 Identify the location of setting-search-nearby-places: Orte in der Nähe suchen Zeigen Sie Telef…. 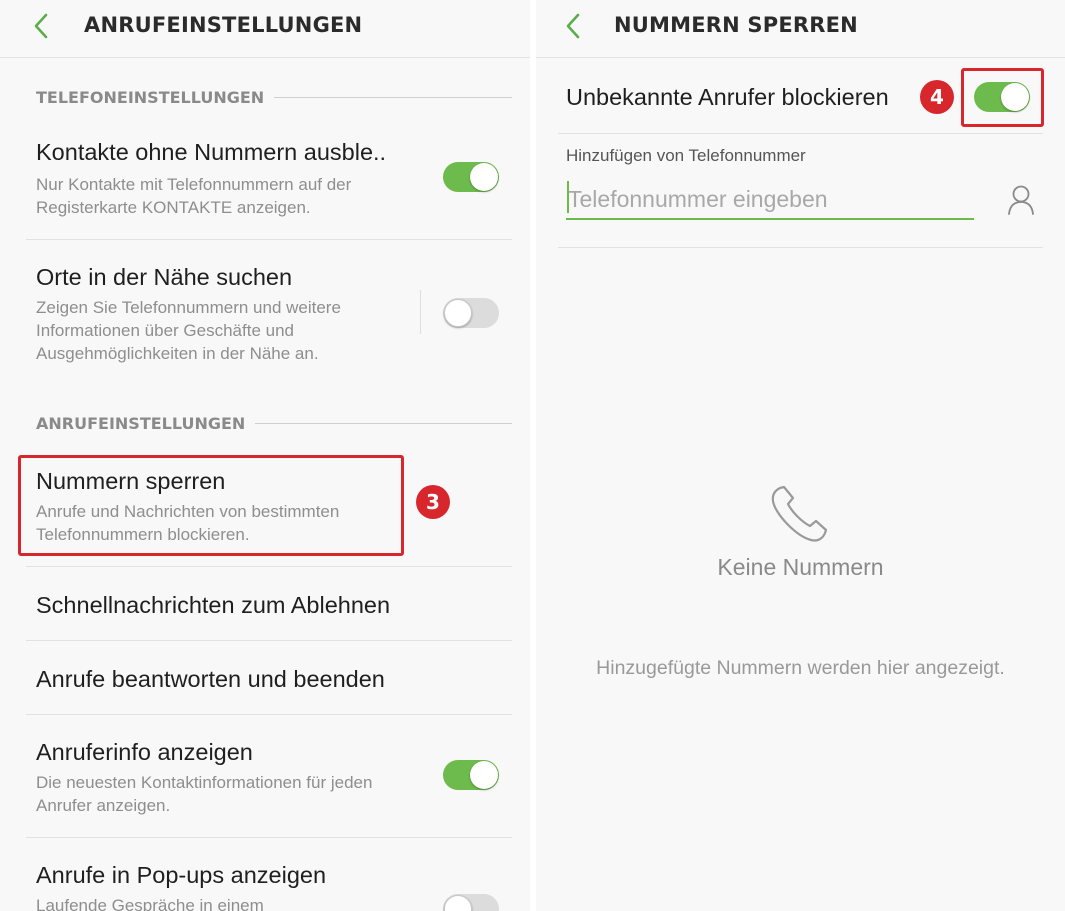
(269, 313).